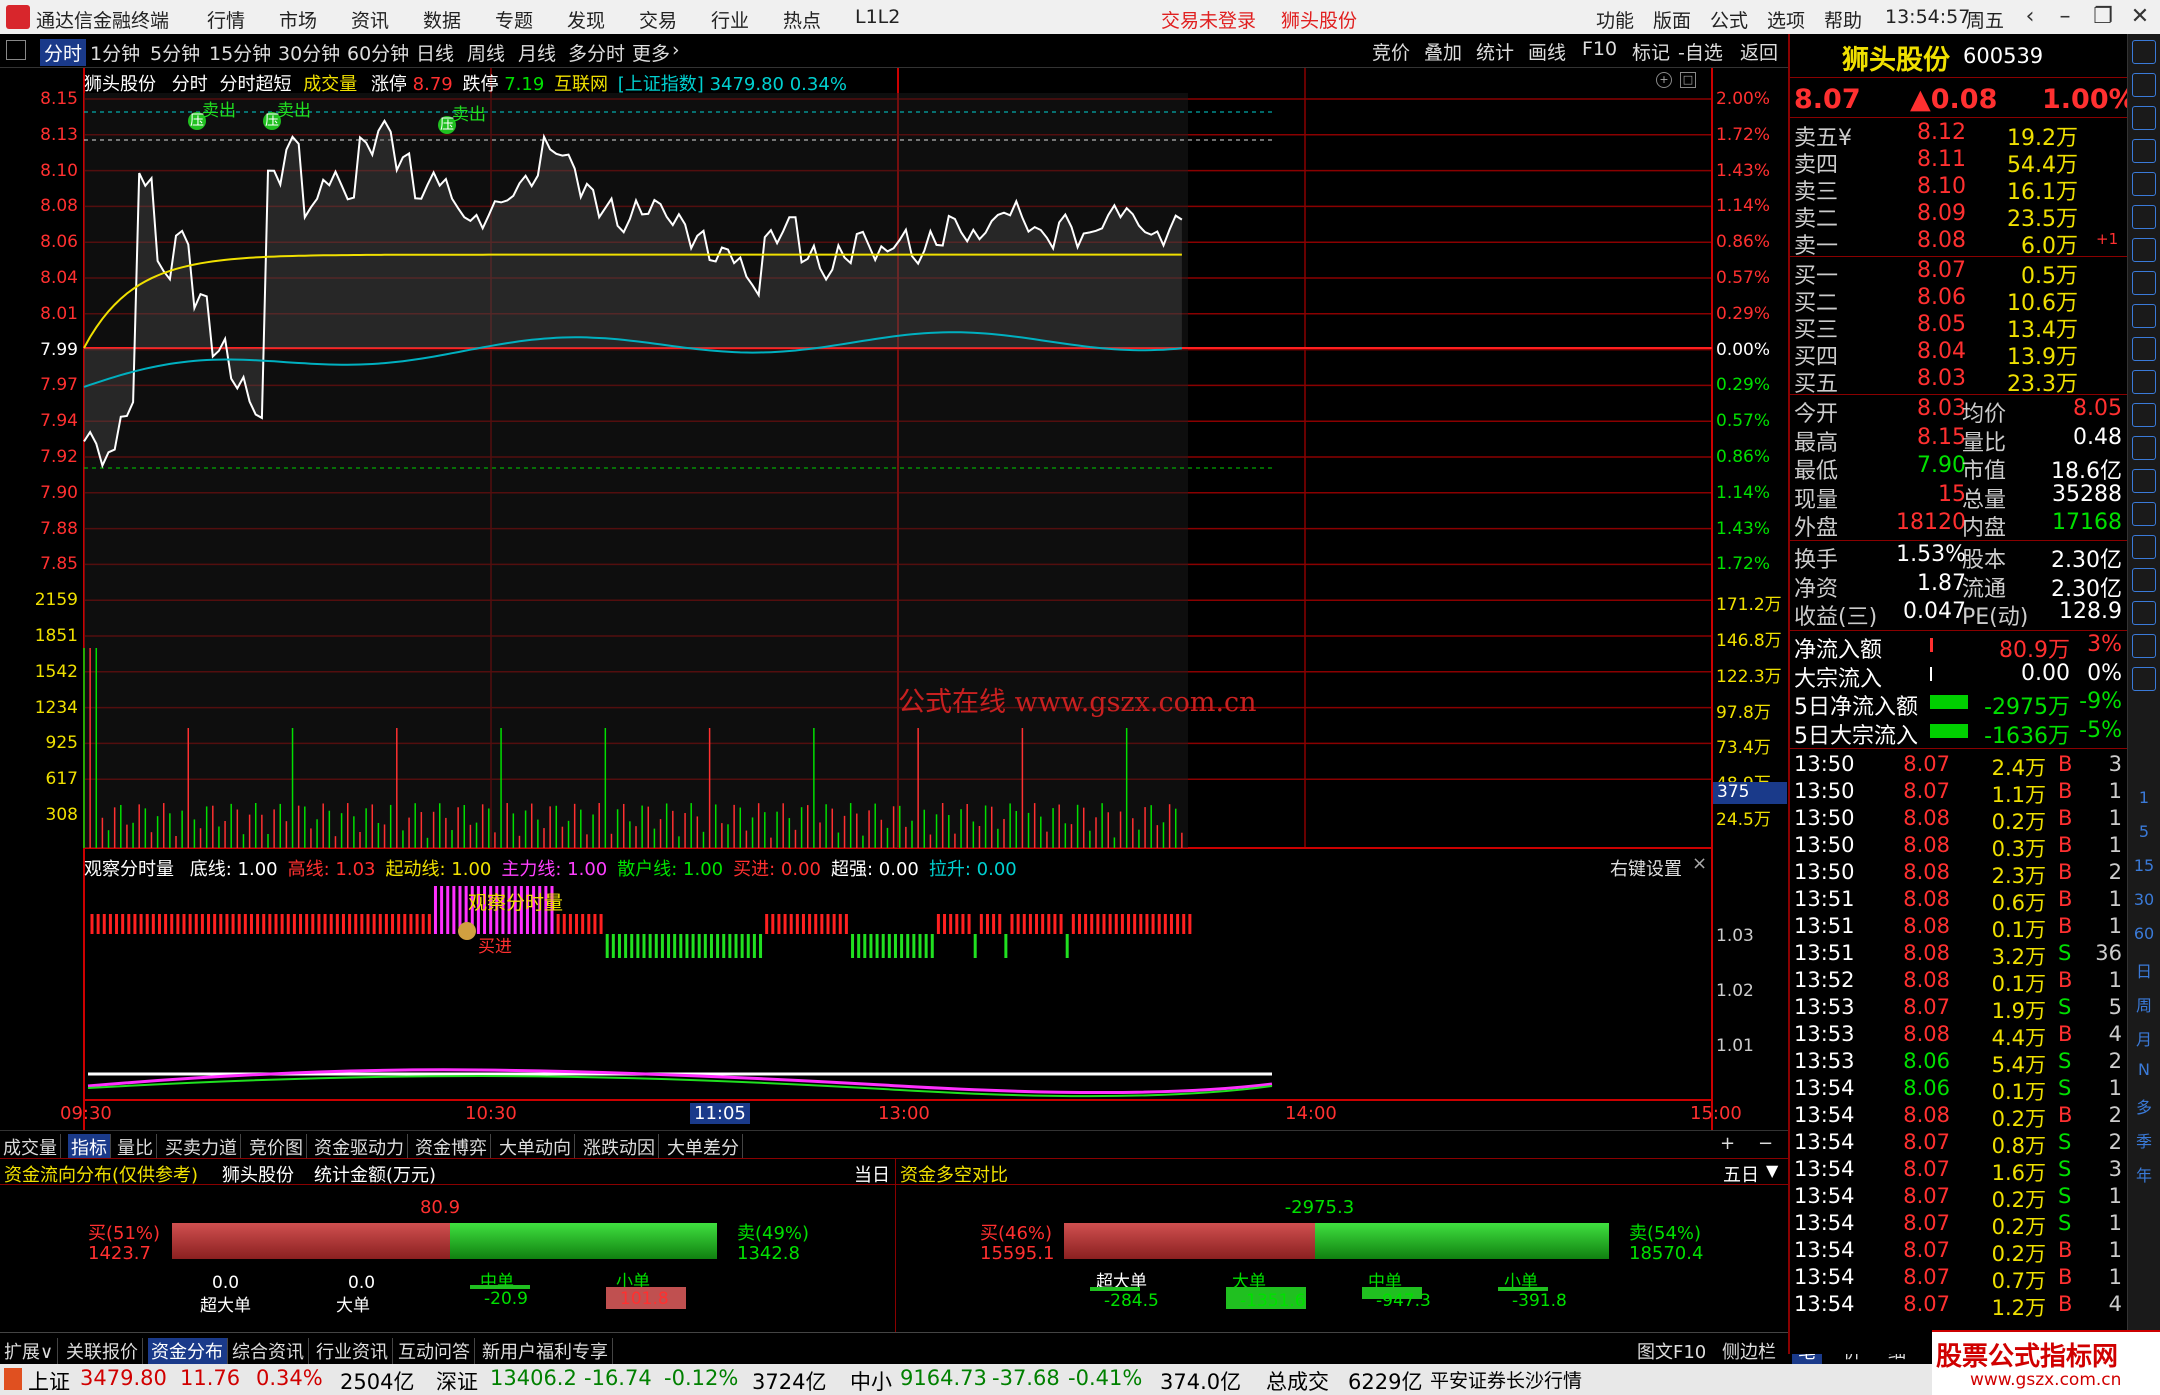 The image size is (2160, 1395). What do you see at coordinates (2144, 797) in the screenshot?
I see `side-period-button: 1` at bounding box center [2144, 797].